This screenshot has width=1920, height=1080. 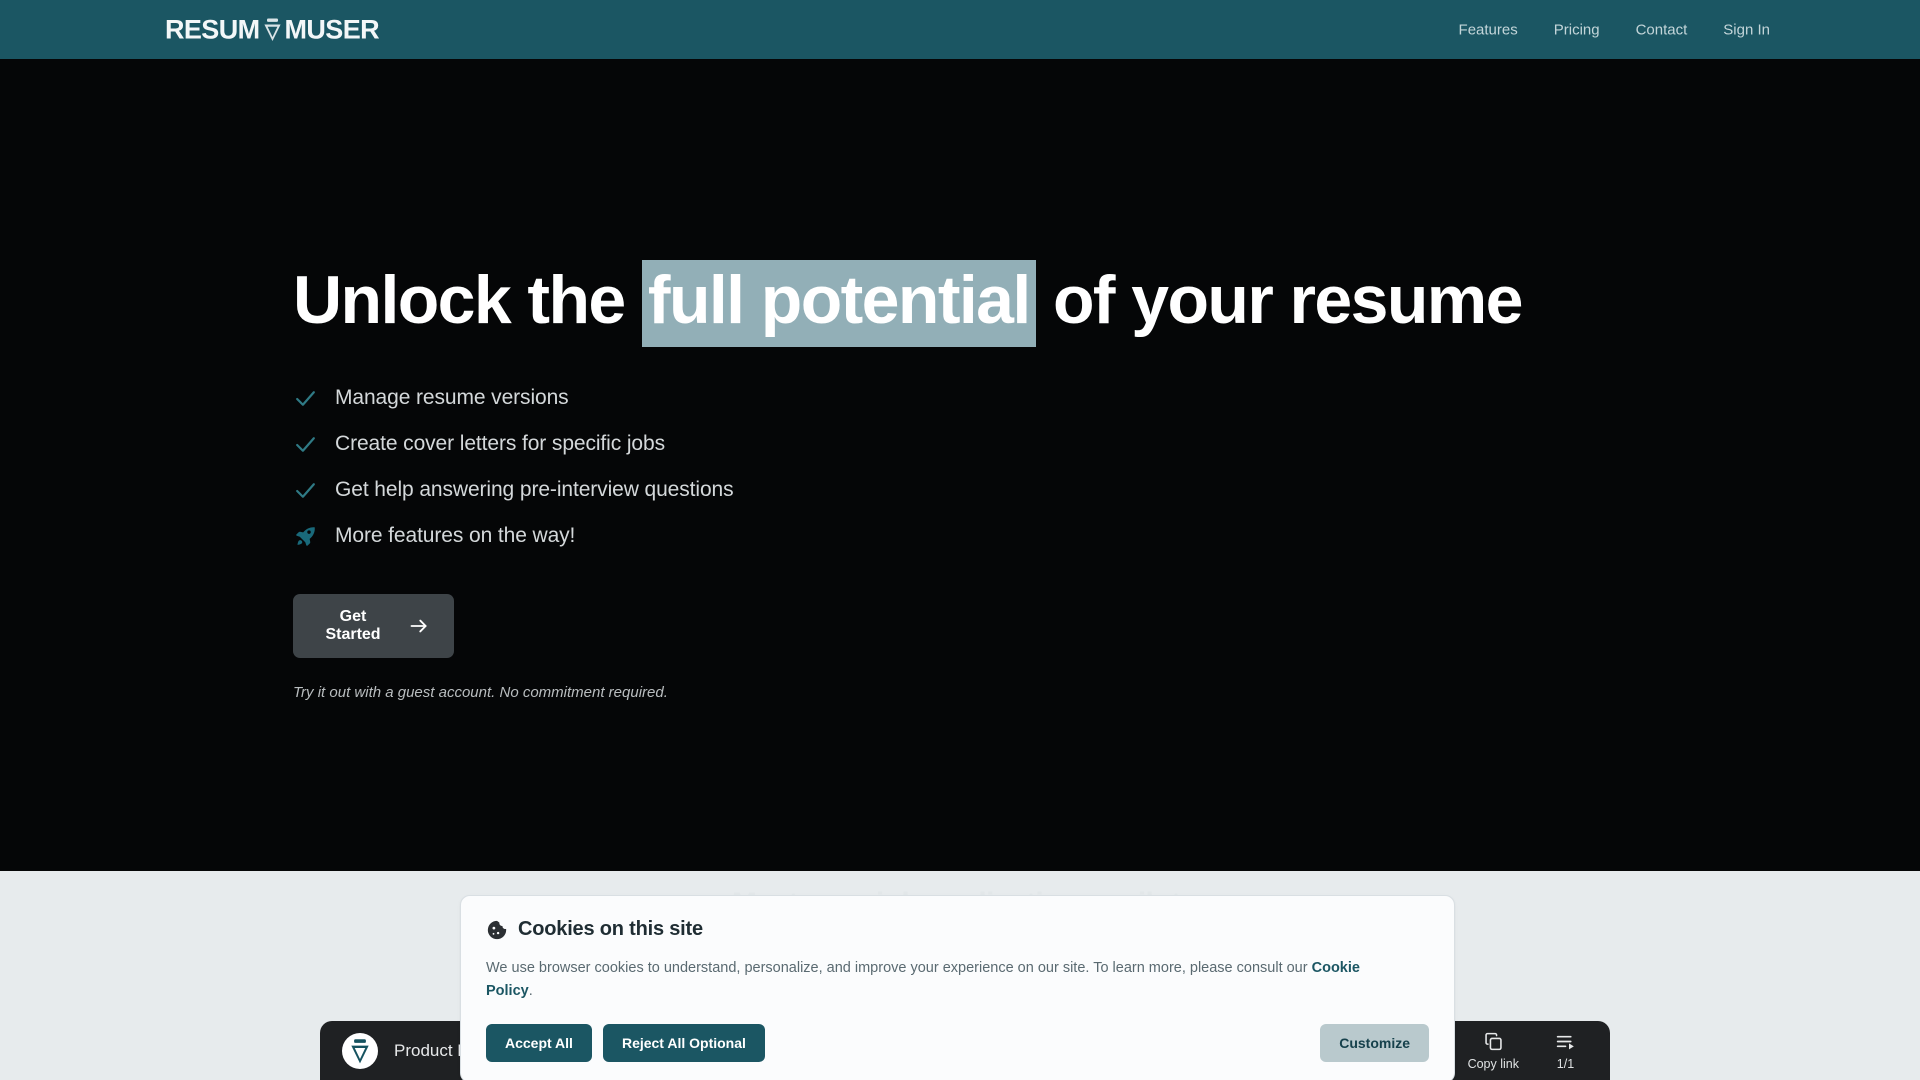 What do you see at coordinates (455, 536) in the screenshot?
I see `list-item-label: More features on the way!` at bounding box center [455, 536].